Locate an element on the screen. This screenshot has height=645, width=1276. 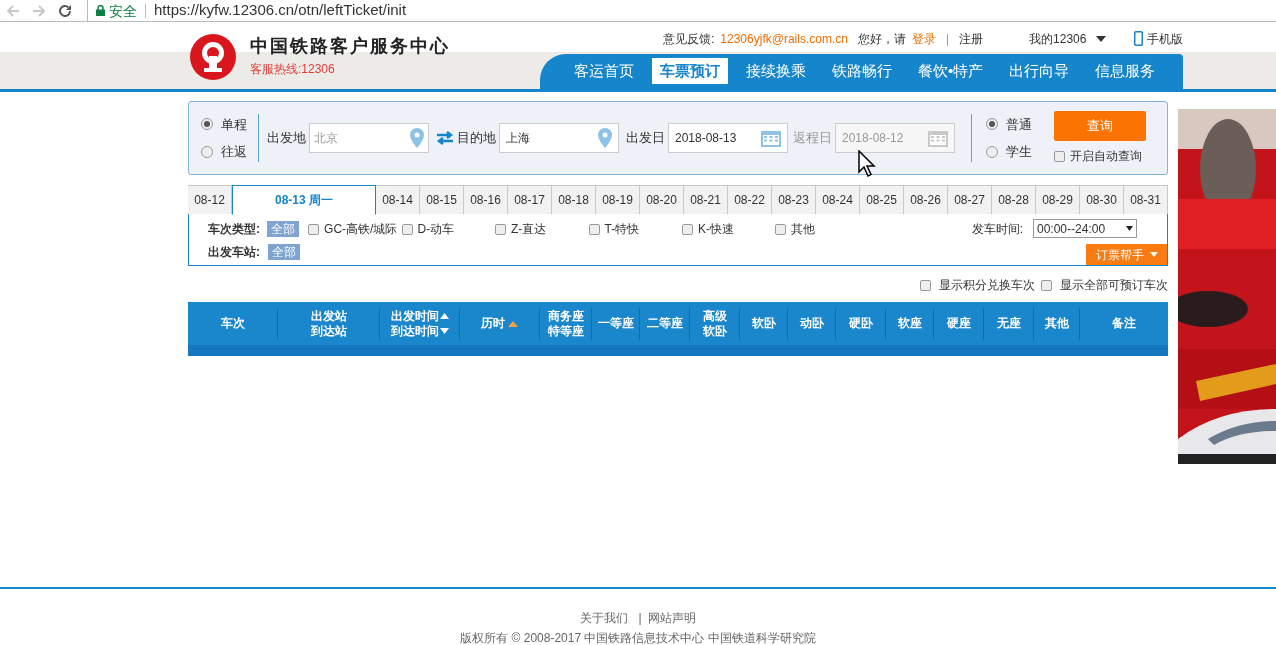
date-tab: 08-19 is located at coordinates (618, 199).